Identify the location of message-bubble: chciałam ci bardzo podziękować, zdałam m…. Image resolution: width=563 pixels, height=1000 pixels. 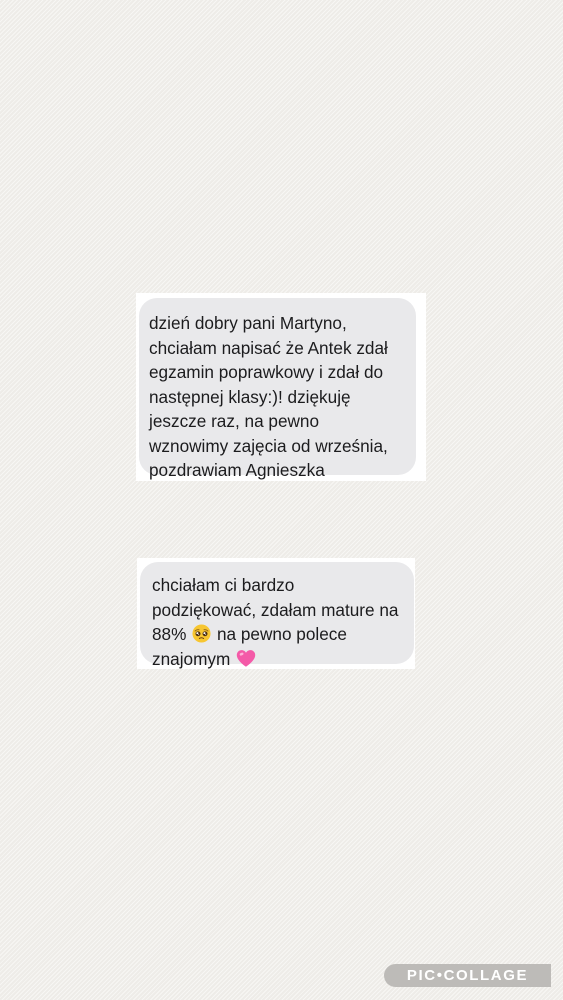
(277, 615).